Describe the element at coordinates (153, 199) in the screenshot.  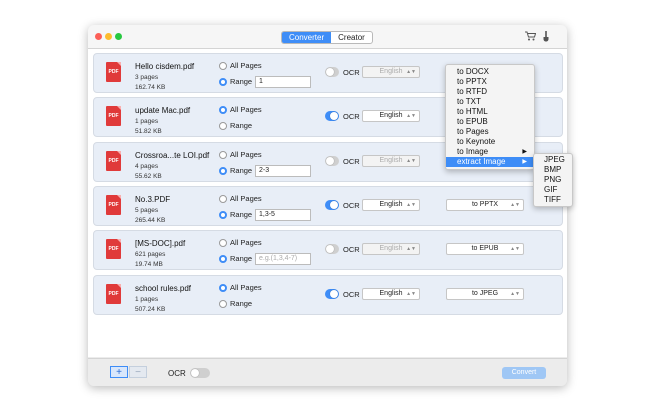
I see `file-name: No.3.PDF` at that location.